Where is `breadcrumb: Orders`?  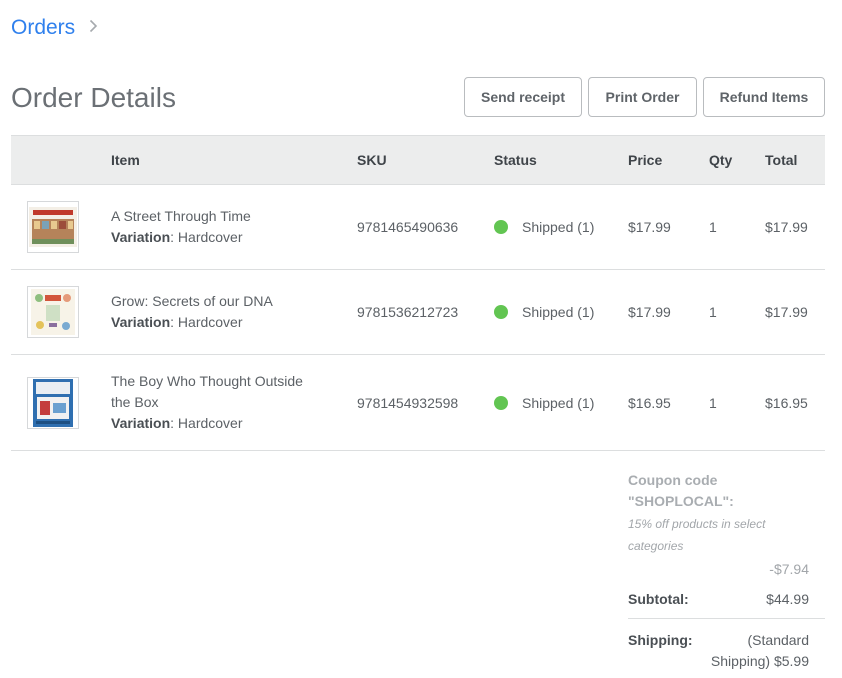
breadcrumb: Orders is located at coordinates (54, 28).